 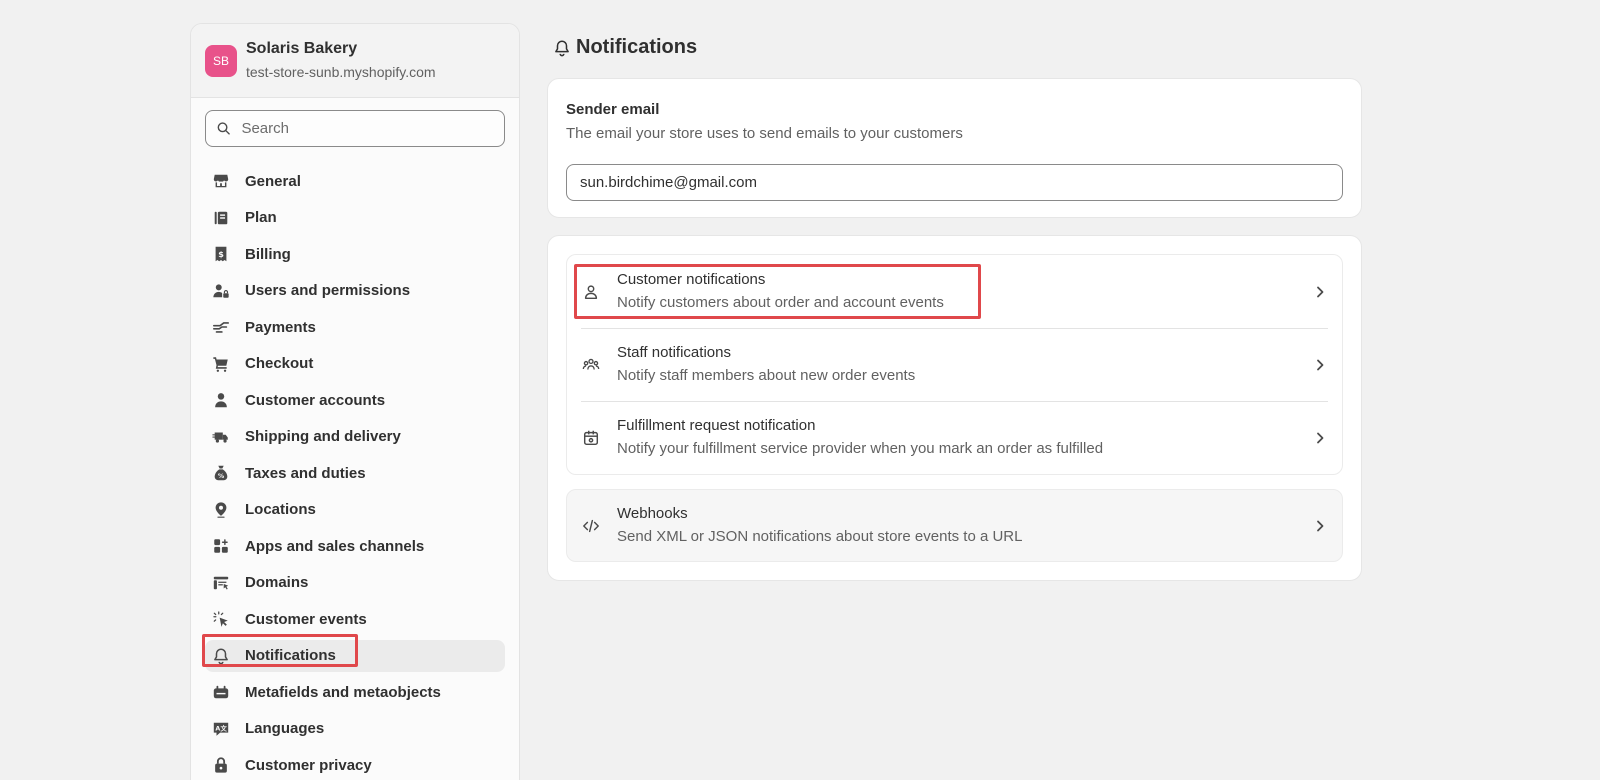 I want to click on search-box, so click(x=355, y=128).